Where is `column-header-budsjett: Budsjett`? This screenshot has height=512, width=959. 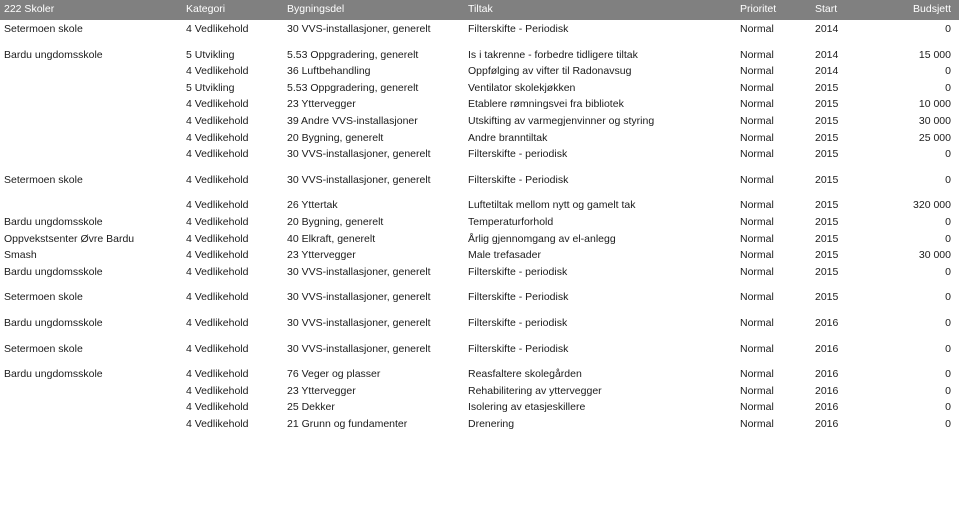
column-header-budsjett: Budsjett is located at coordinates (932, 9).